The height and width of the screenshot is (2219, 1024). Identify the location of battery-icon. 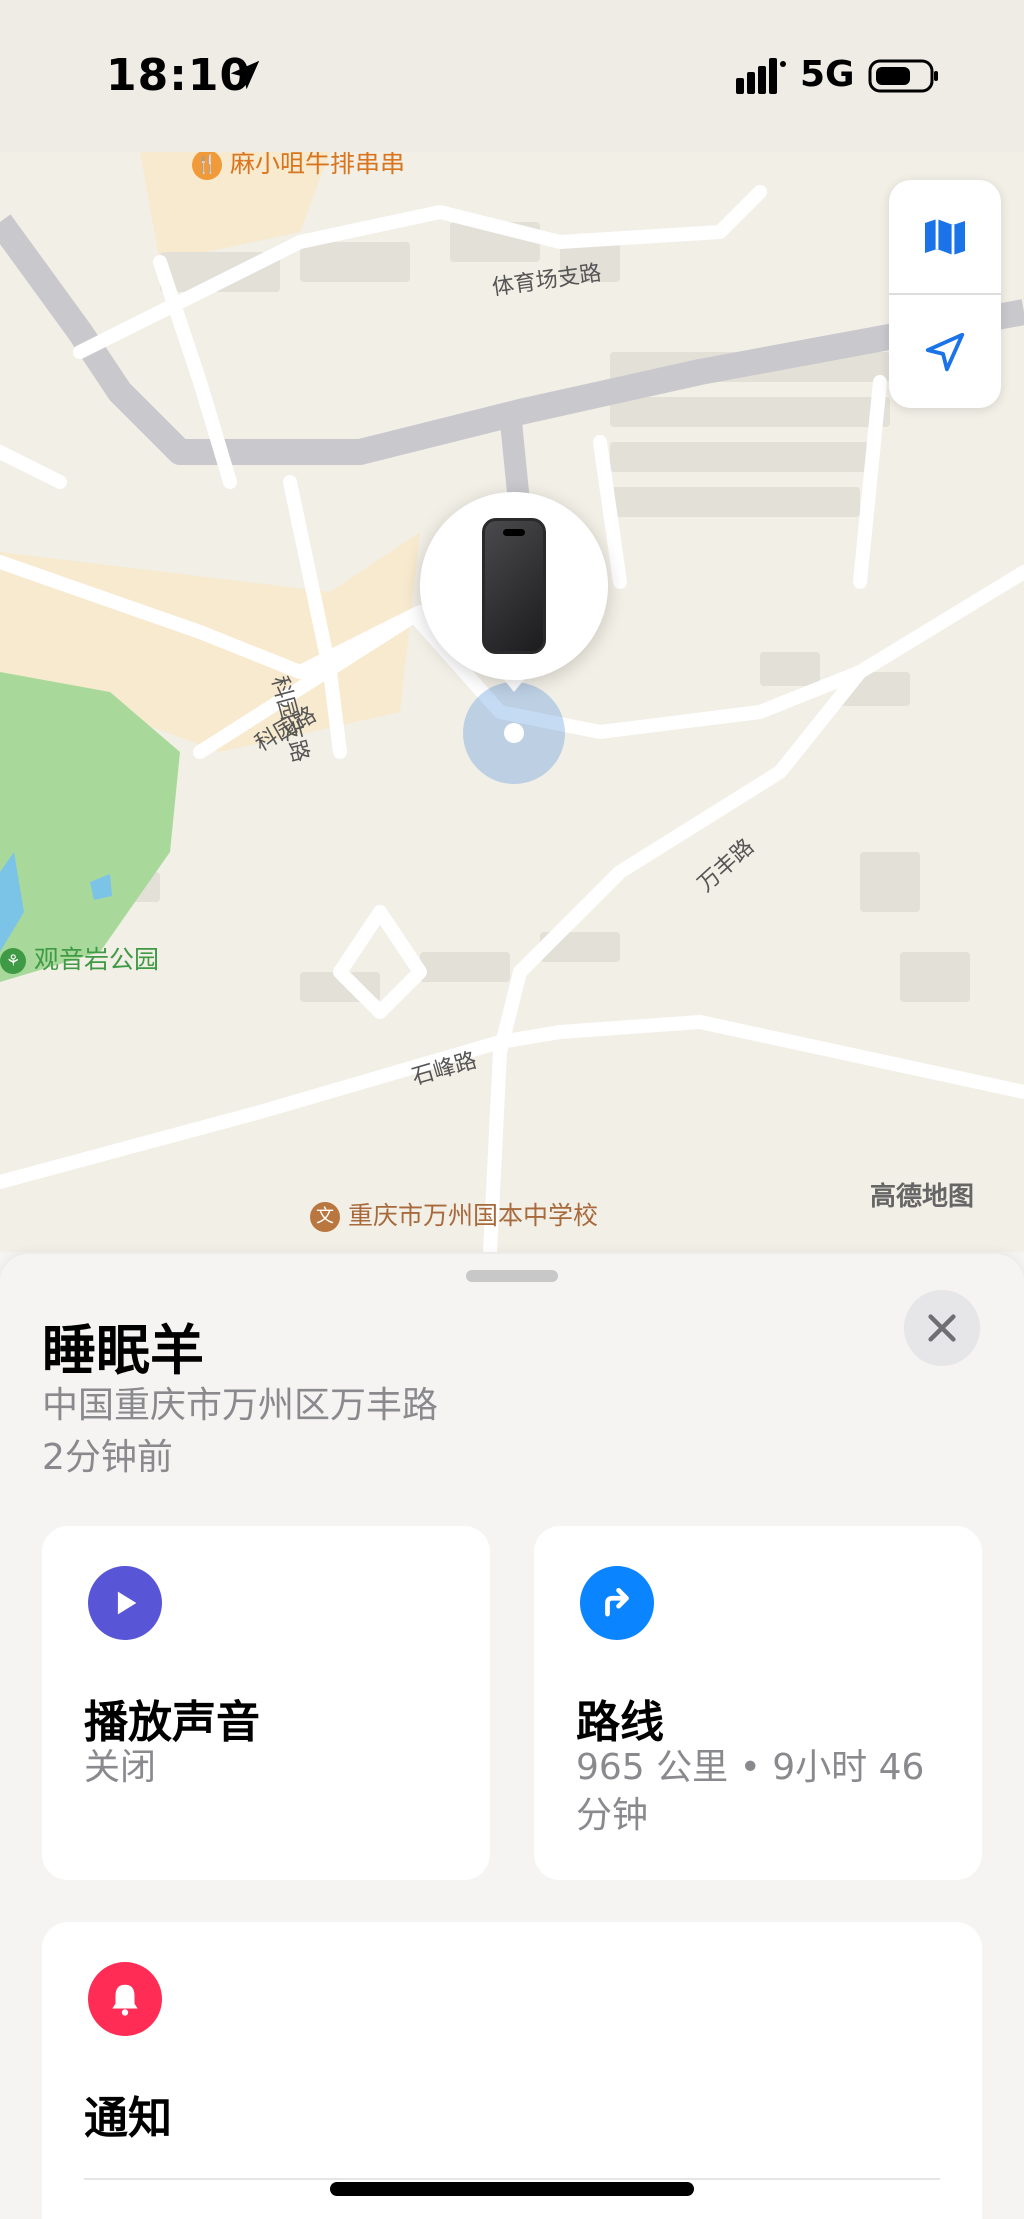
(903, 76).